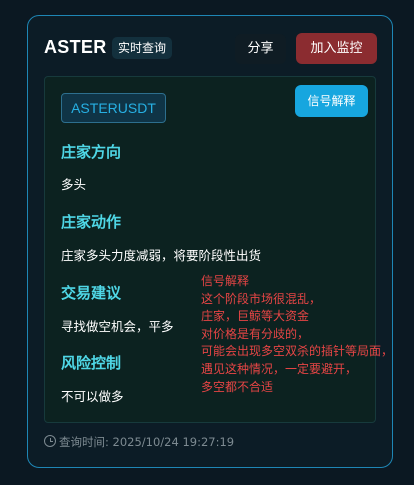 Image resolution: width=414 pixels, height=485 pixels. Describe the element at coordinates (225, 281) in the screenshot. I see `annotation-line: 信号解释` at that location.